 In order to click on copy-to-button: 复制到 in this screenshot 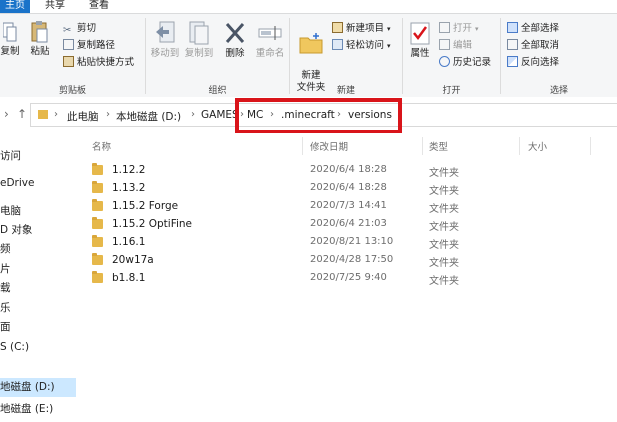, I will do `click(199, 40)`.